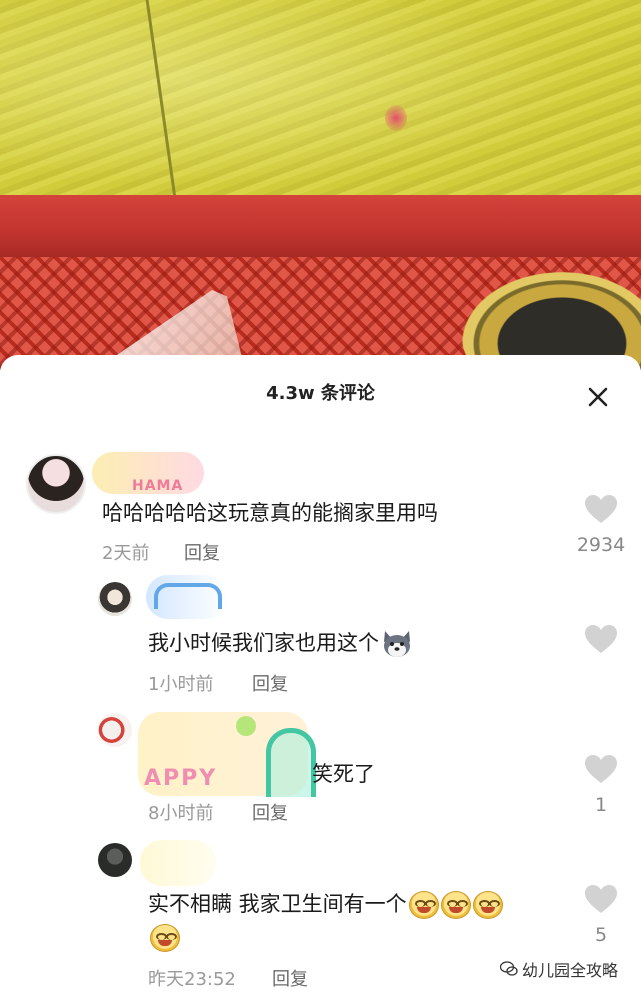 The image size is (641, 997). Describe the element at coordinates (601, 545) in the screenshot. I see `like-count: 2934` at that location.